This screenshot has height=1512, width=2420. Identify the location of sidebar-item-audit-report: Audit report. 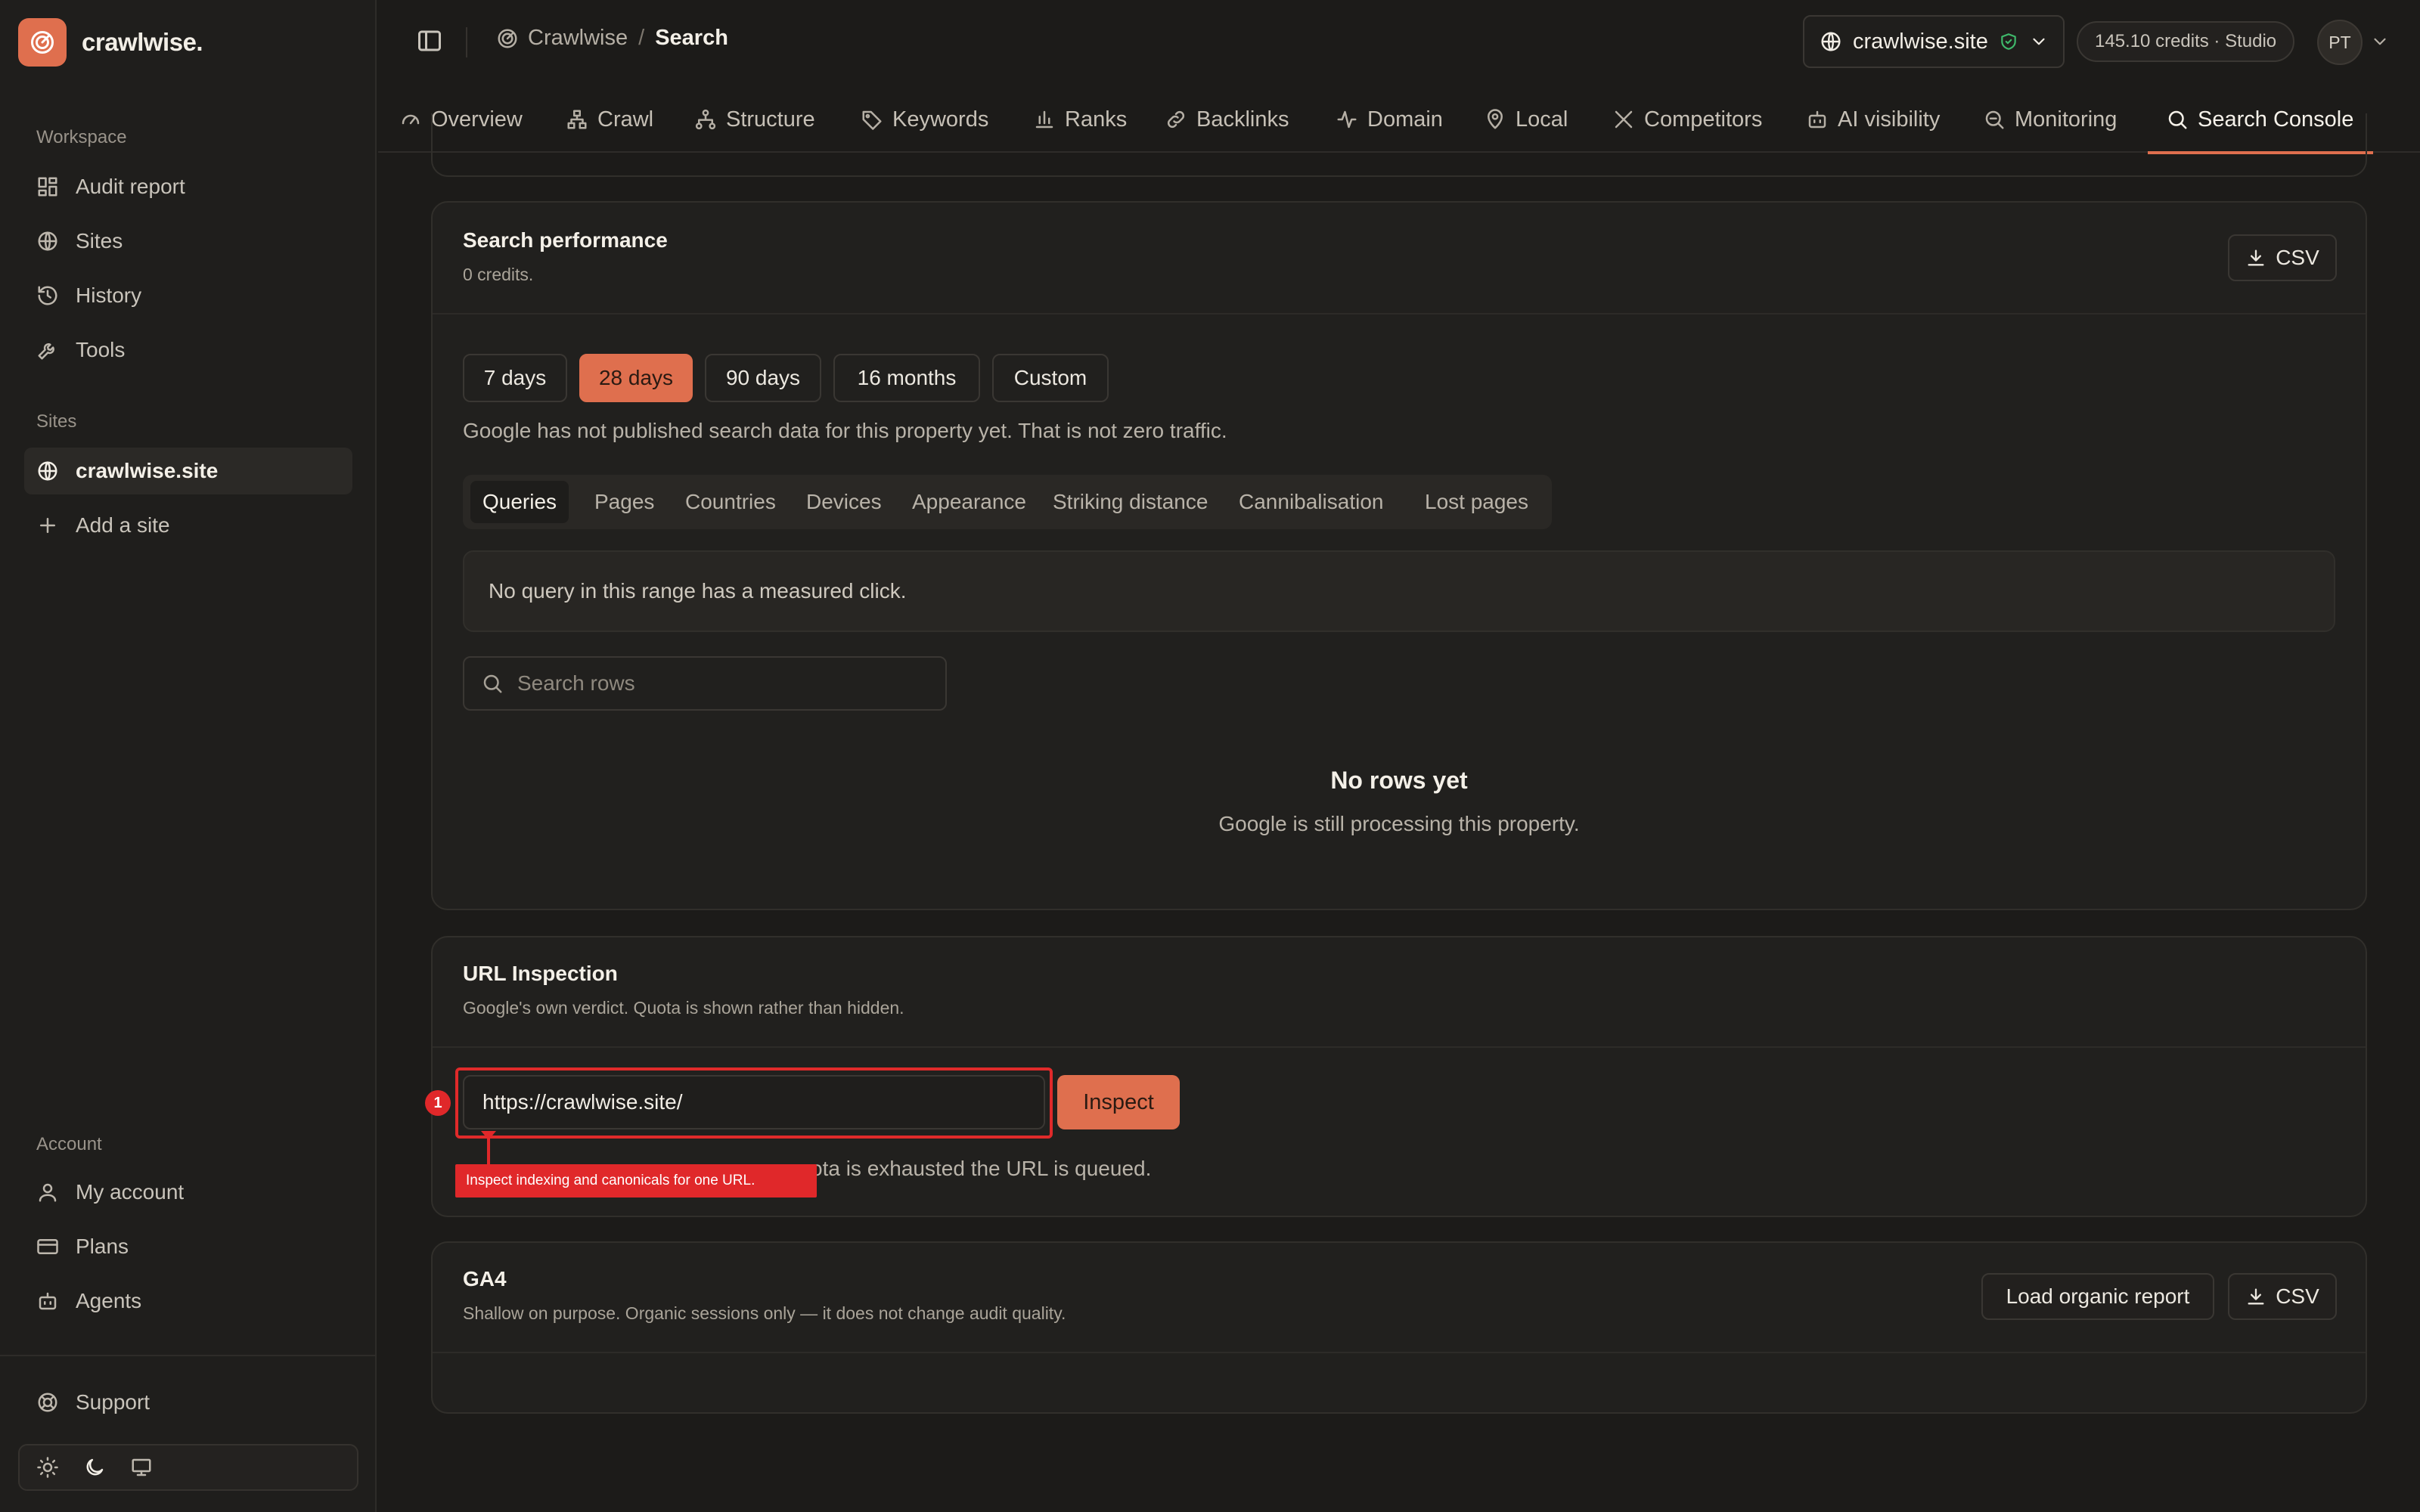
(188, 186).